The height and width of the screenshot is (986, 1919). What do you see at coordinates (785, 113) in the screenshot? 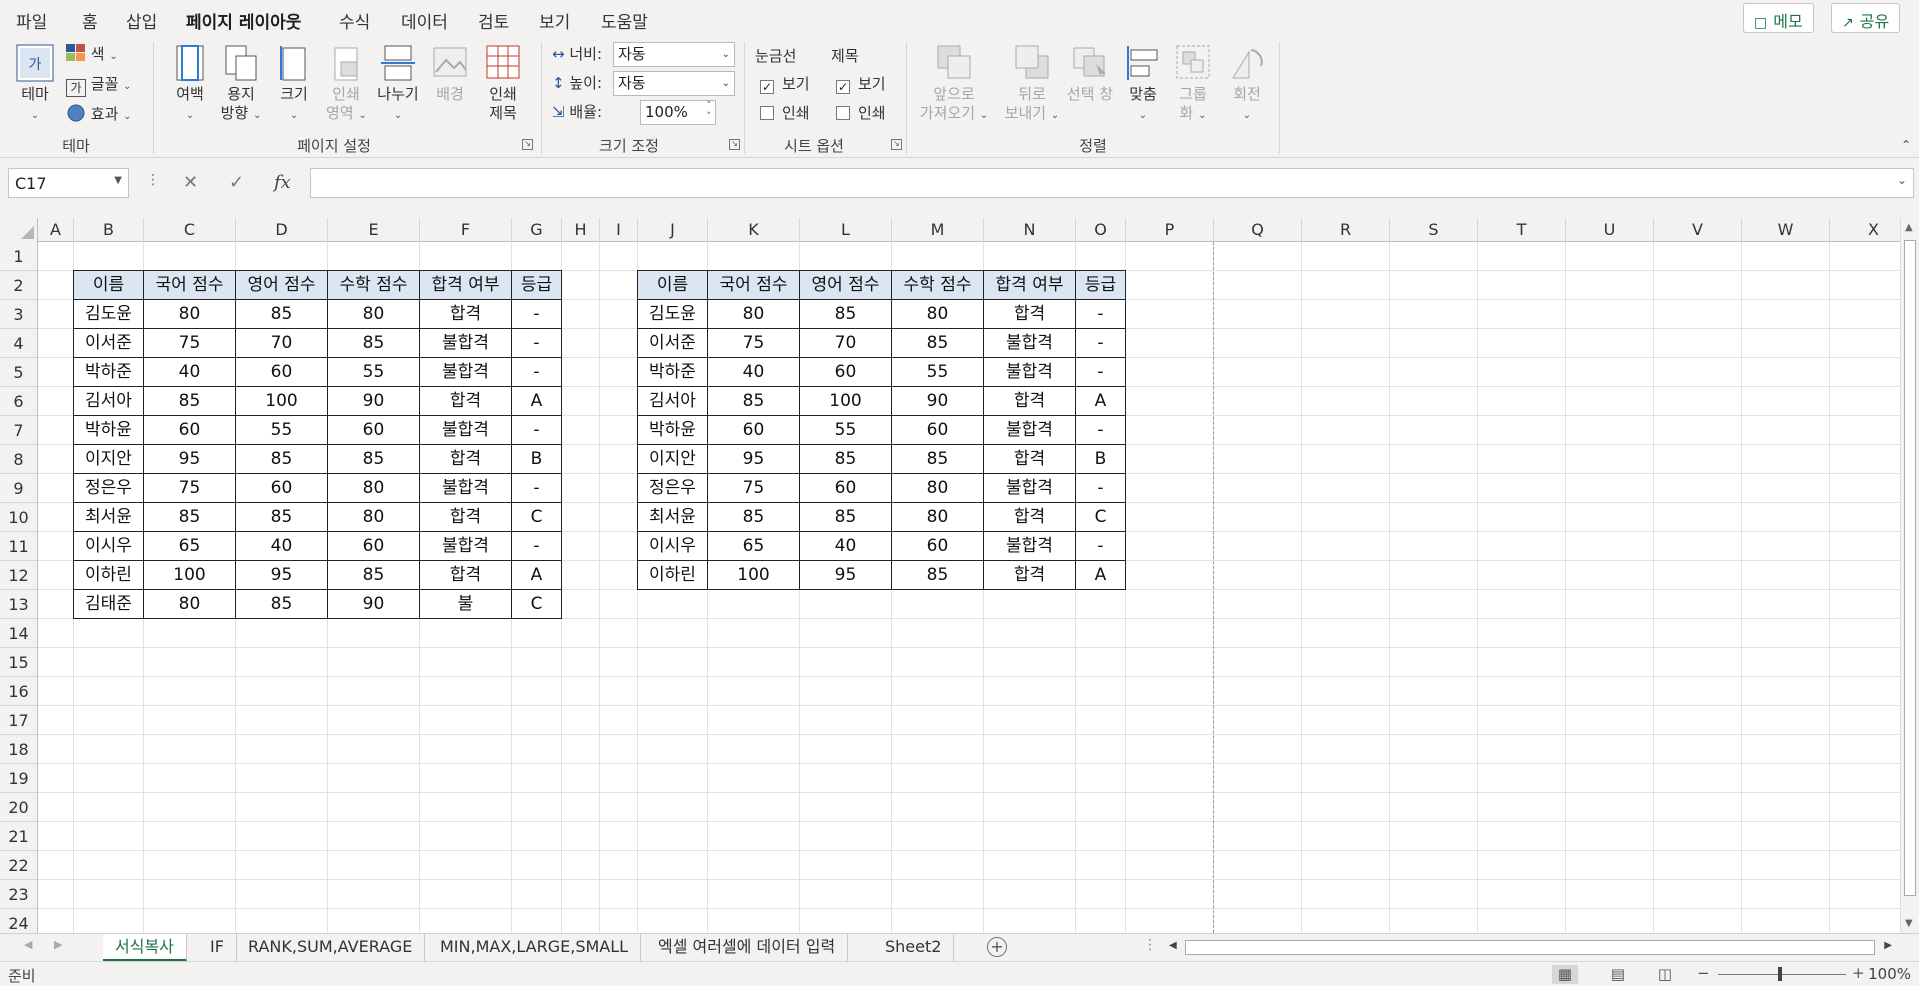
I see `gridlines-print-checkbox: 인쇄` at bounding box center [785, 113].